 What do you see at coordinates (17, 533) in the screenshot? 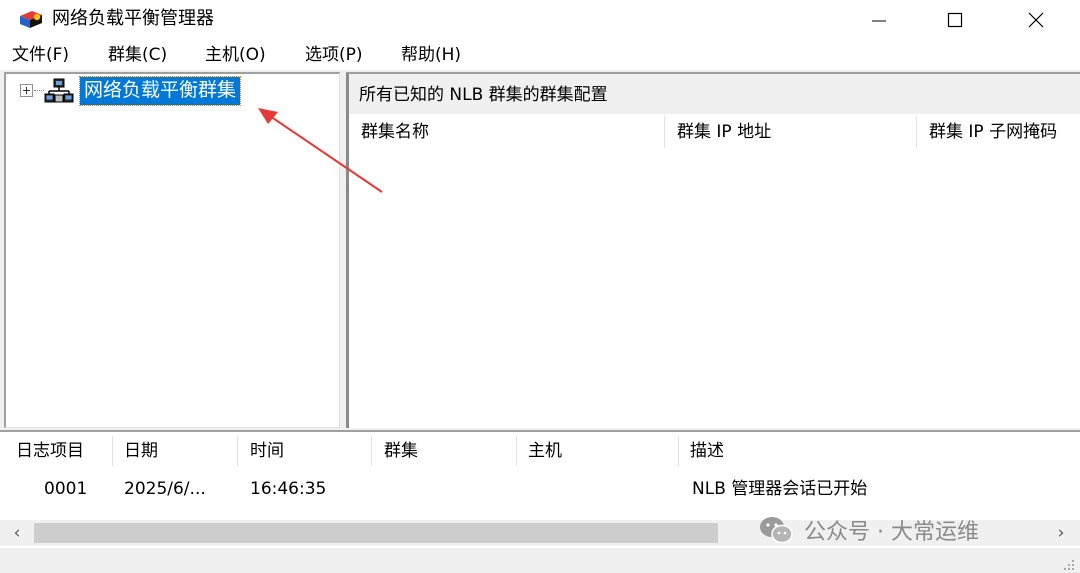
I see `scroll-left-icon: ‹` at bounding box center [17, 533].